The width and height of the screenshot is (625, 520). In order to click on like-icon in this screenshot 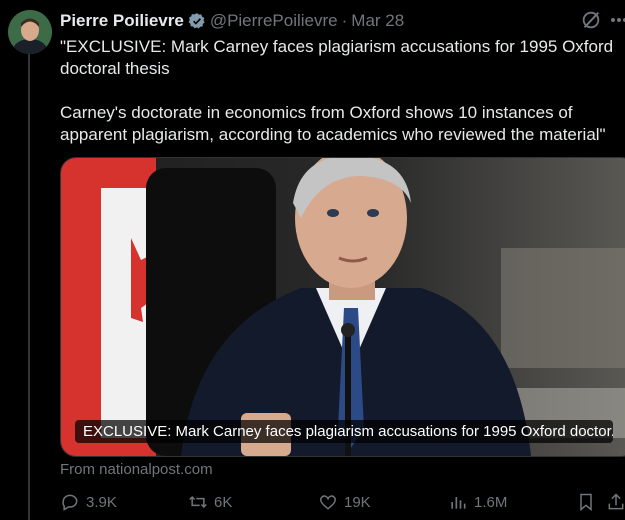, I will do `click(328, 502)`.